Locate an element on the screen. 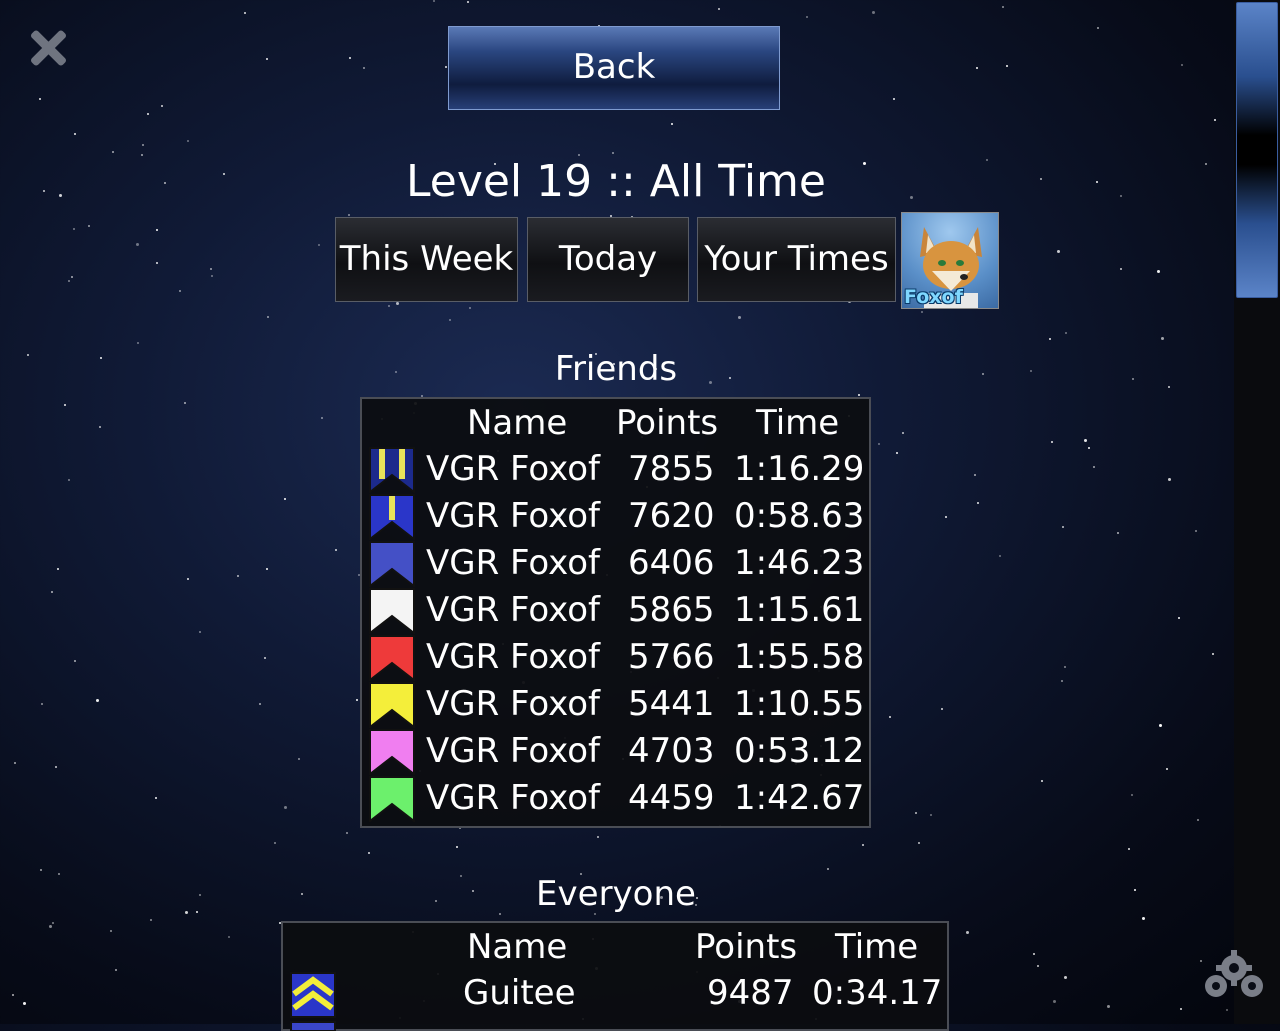 This screenshot has height=1031, width=1280. rank-badge-white-icon is located at coordinates (392, 611).